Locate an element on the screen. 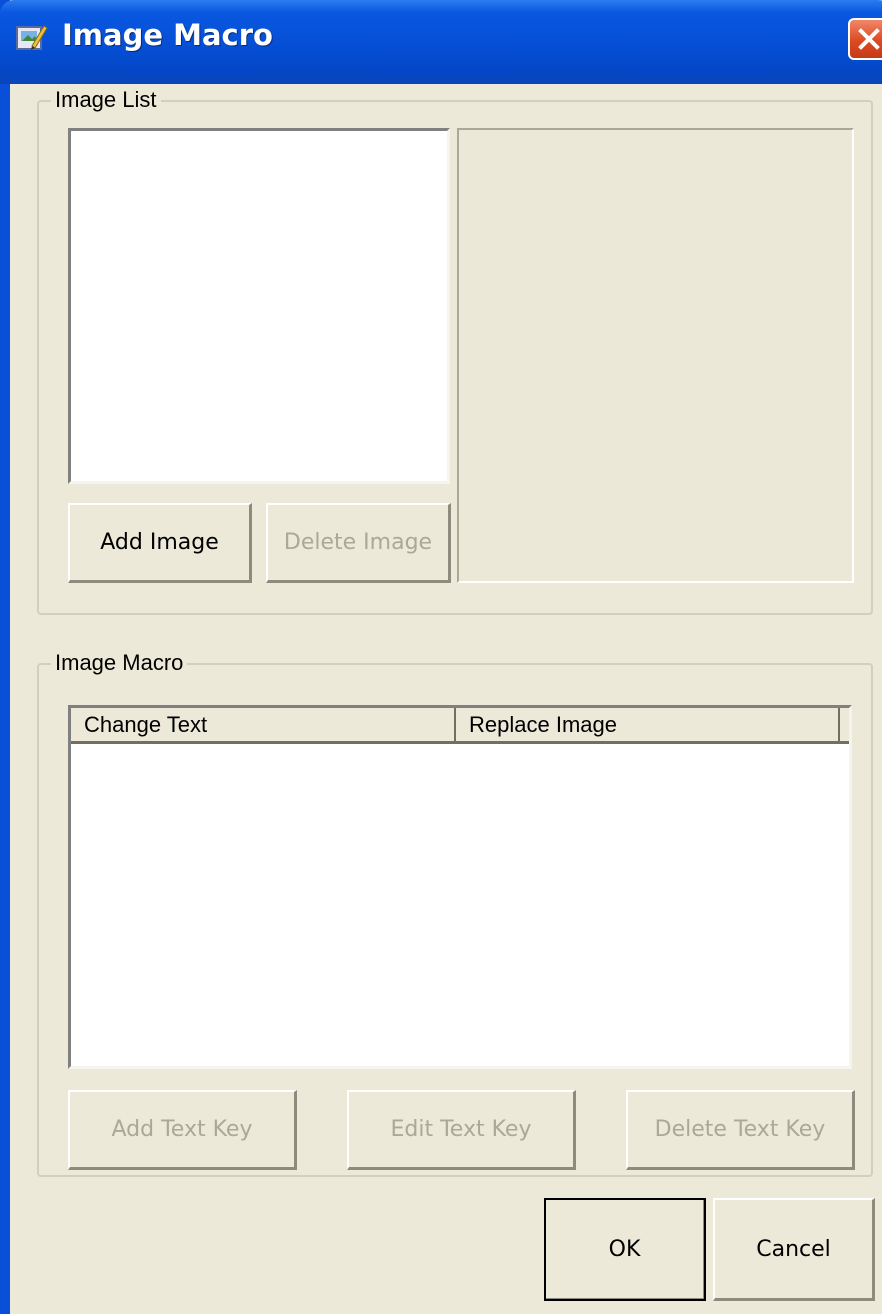  image-listbox is located at coordinates (259, 306).